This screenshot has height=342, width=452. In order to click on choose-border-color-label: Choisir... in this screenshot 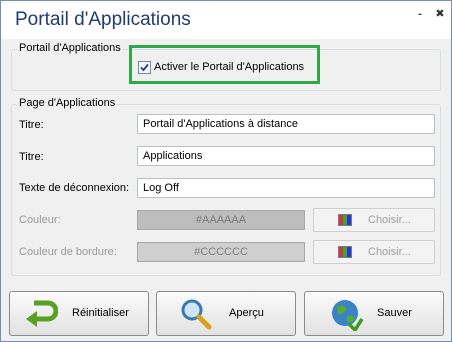, I will do `click(389, 252)`.